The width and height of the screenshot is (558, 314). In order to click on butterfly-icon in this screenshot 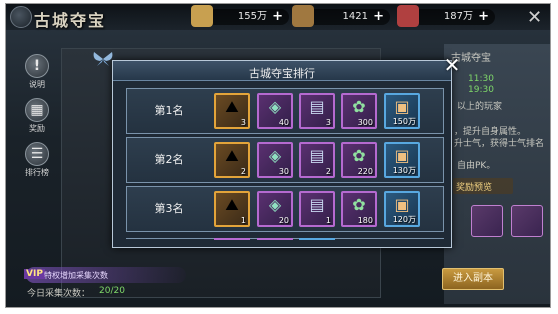, I will do `click(103, 59)`.